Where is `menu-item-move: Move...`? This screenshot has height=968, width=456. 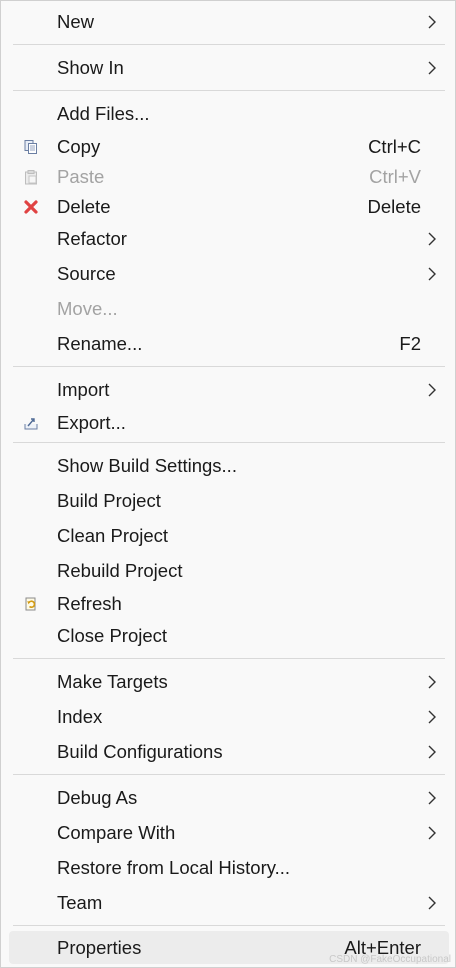
menu-item-move: Move... is located at coordinates (229, 308).